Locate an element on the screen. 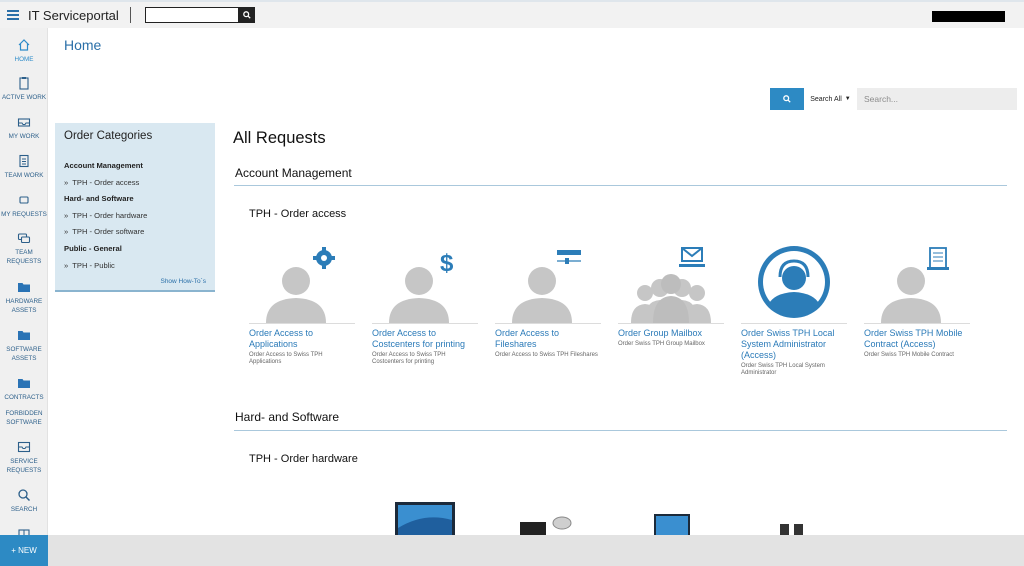 This screenshot has width=1024, height=566. section-title: Hard- and Software is located at coordinates (287, 417).